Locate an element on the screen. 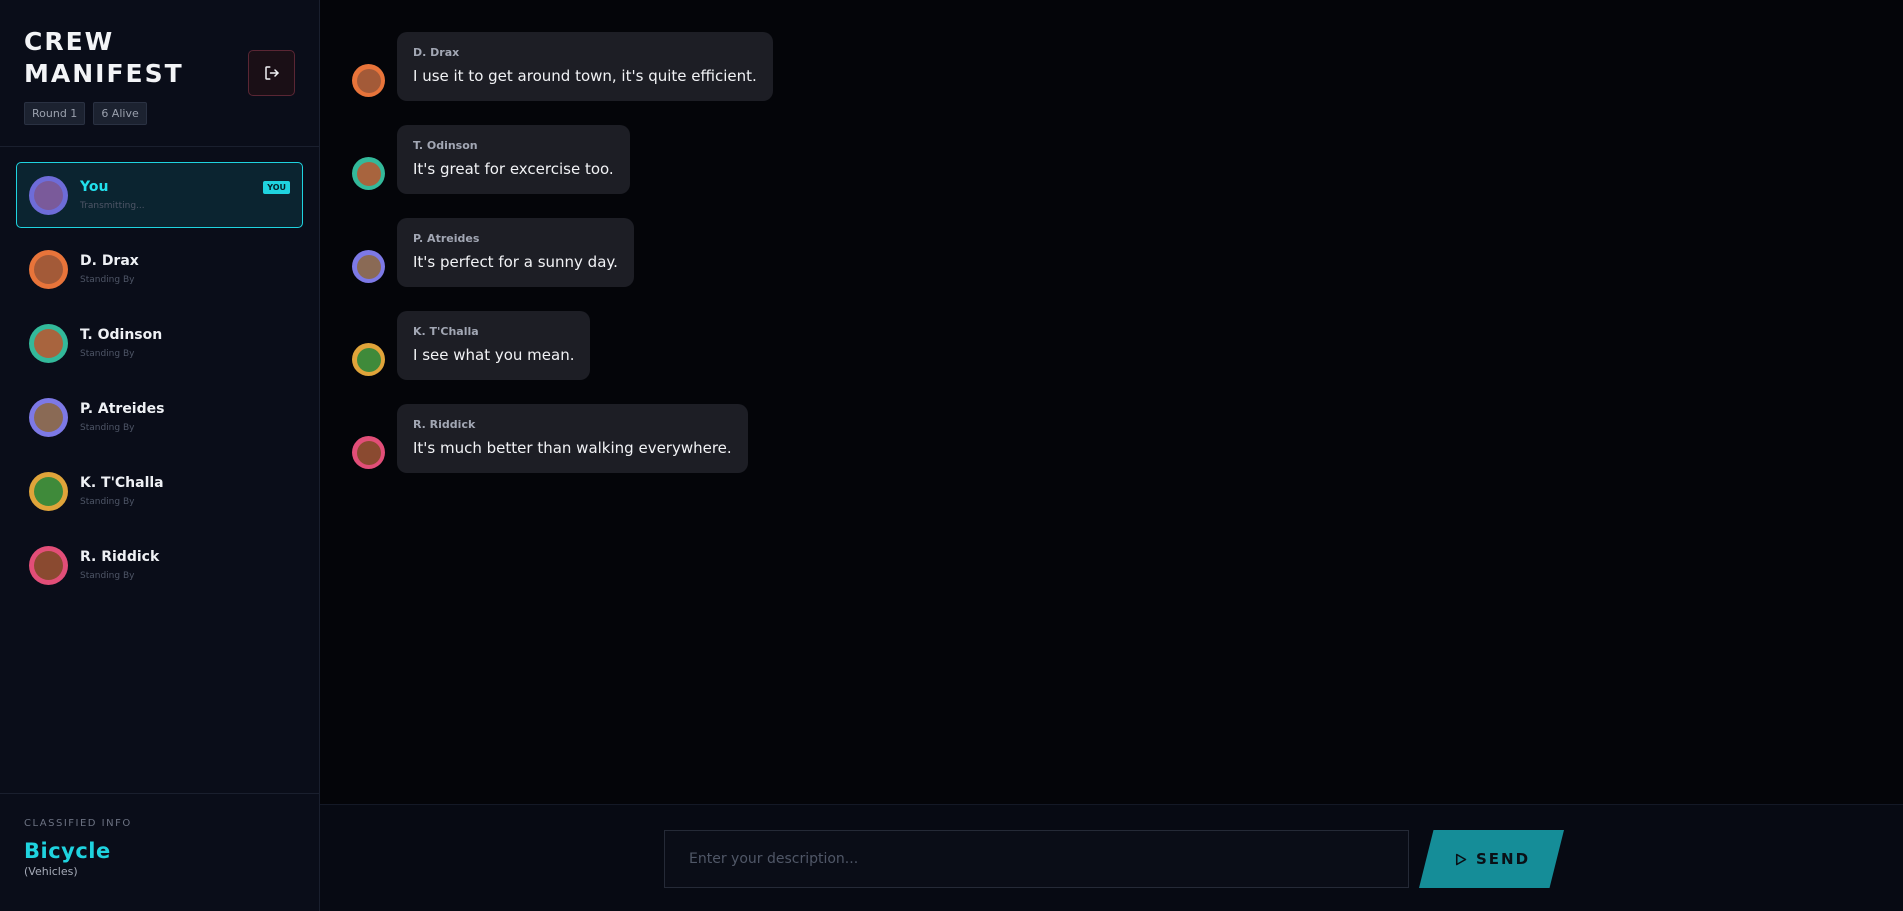  crew-item-drax: D. Drax Standing By is located at coordinates (159, 269).